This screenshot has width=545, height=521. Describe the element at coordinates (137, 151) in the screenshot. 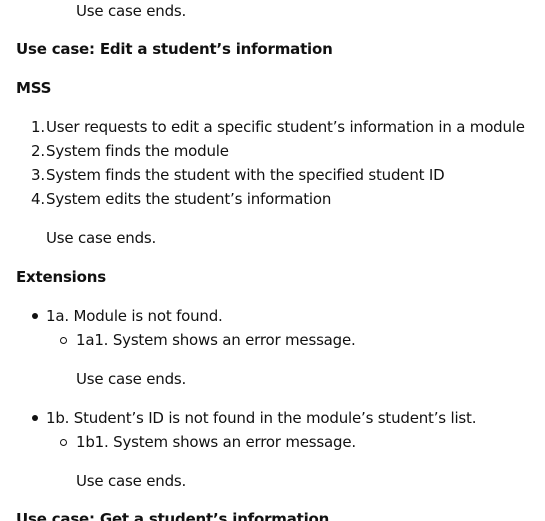

I see `step-text: System finds the module` at that location.